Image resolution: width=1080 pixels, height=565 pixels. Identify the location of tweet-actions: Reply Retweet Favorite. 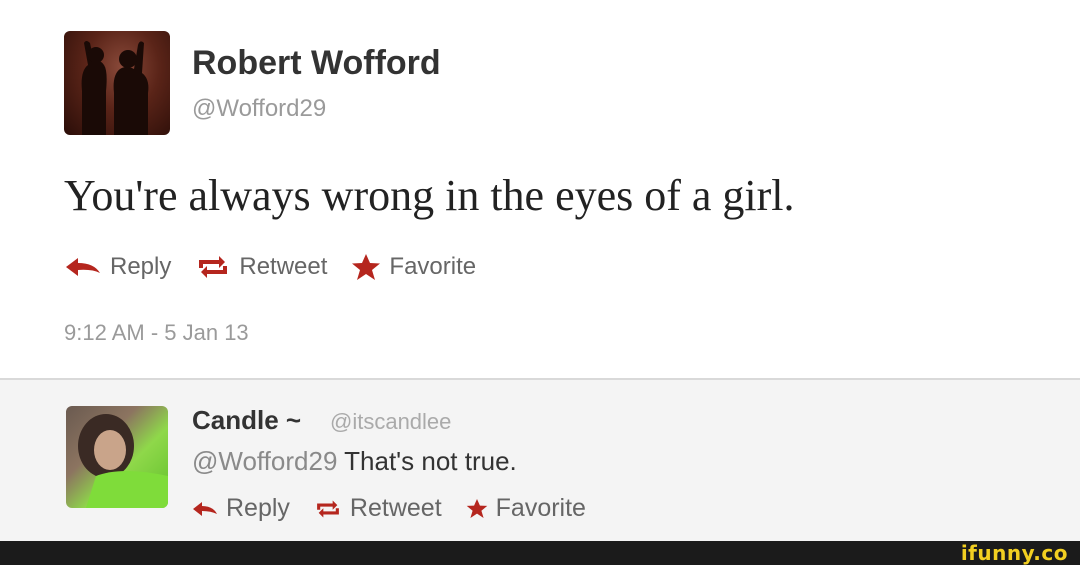
(282, 267).